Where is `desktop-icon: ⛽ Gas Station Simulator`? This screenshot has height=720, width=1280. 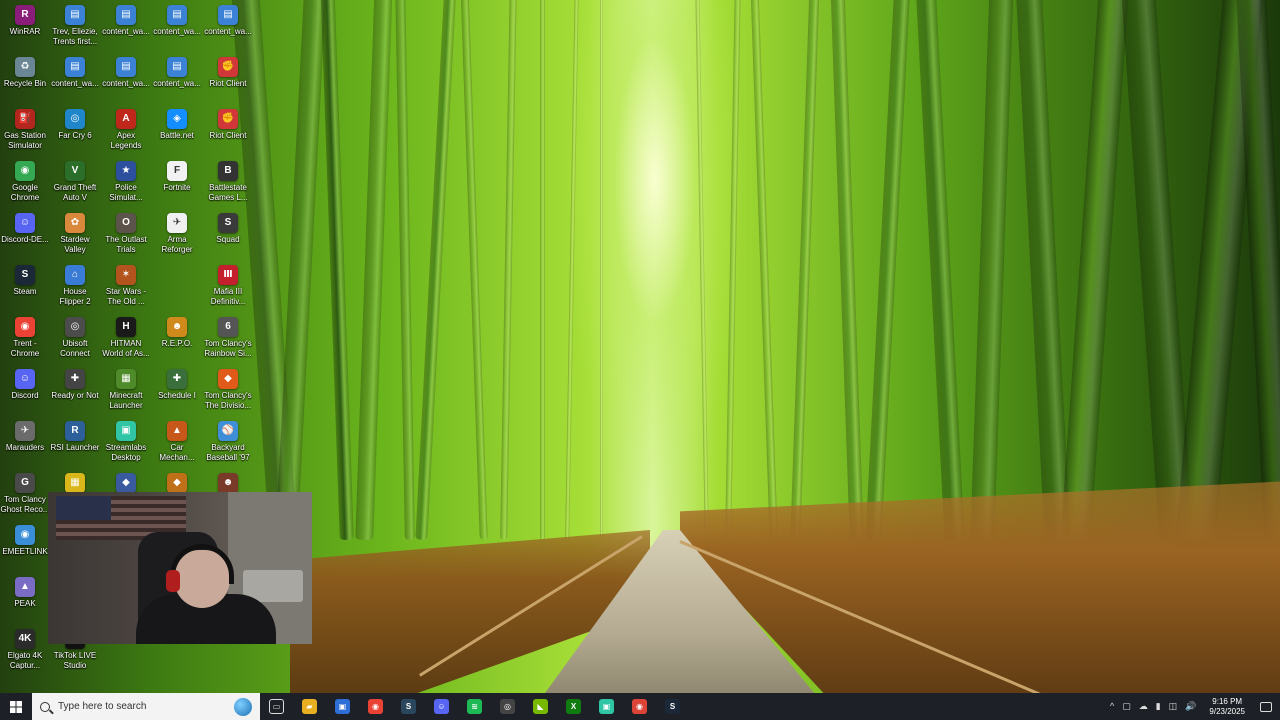
desktop-icon: ⛽ Gas Station Simulator is located at coordinates (25, 132).